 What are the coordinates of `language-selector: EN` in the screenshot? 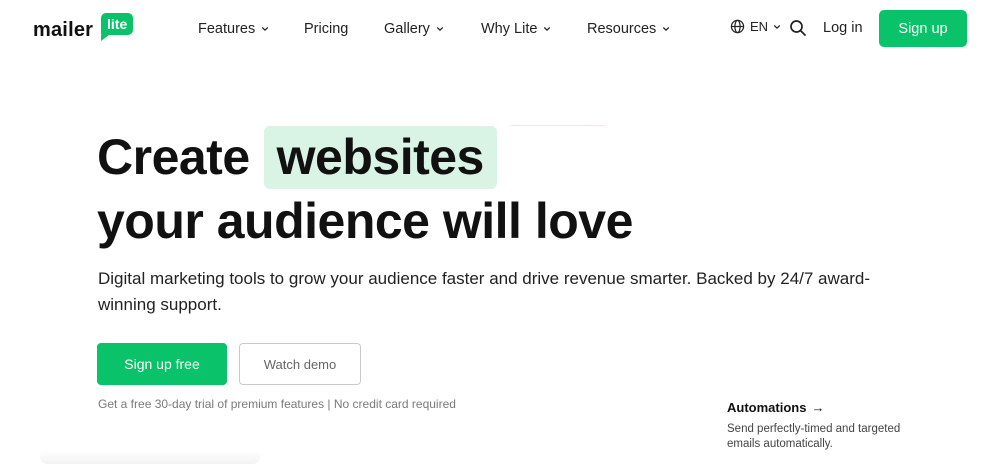 It's located at (755, 26).